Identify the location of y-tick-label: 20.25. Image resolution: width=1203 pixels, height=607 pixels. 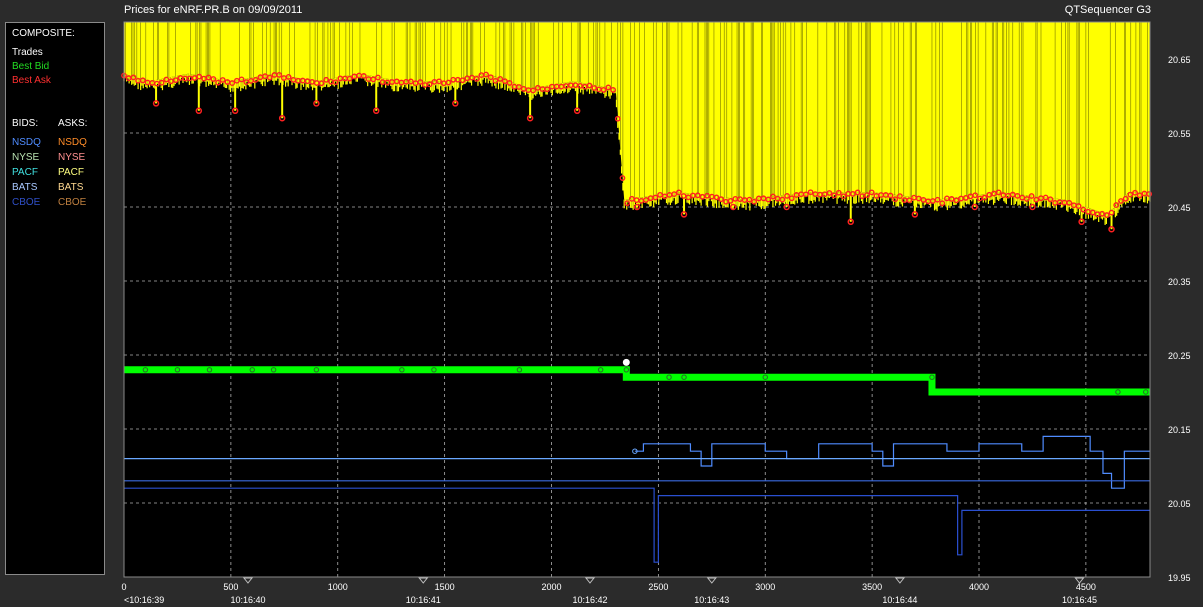
(1179, 356).